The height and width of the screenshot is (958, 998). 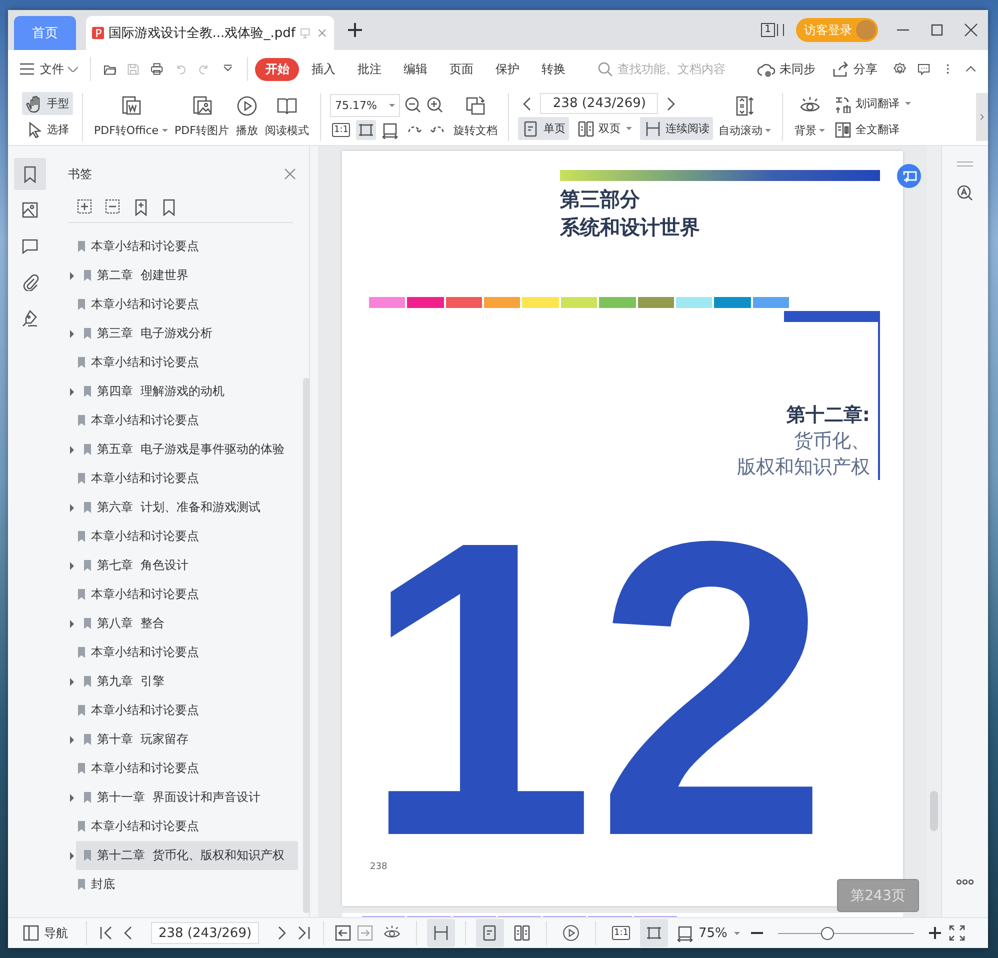 I want to click on bookmark-item: 封底, so click(x=187, y=884).